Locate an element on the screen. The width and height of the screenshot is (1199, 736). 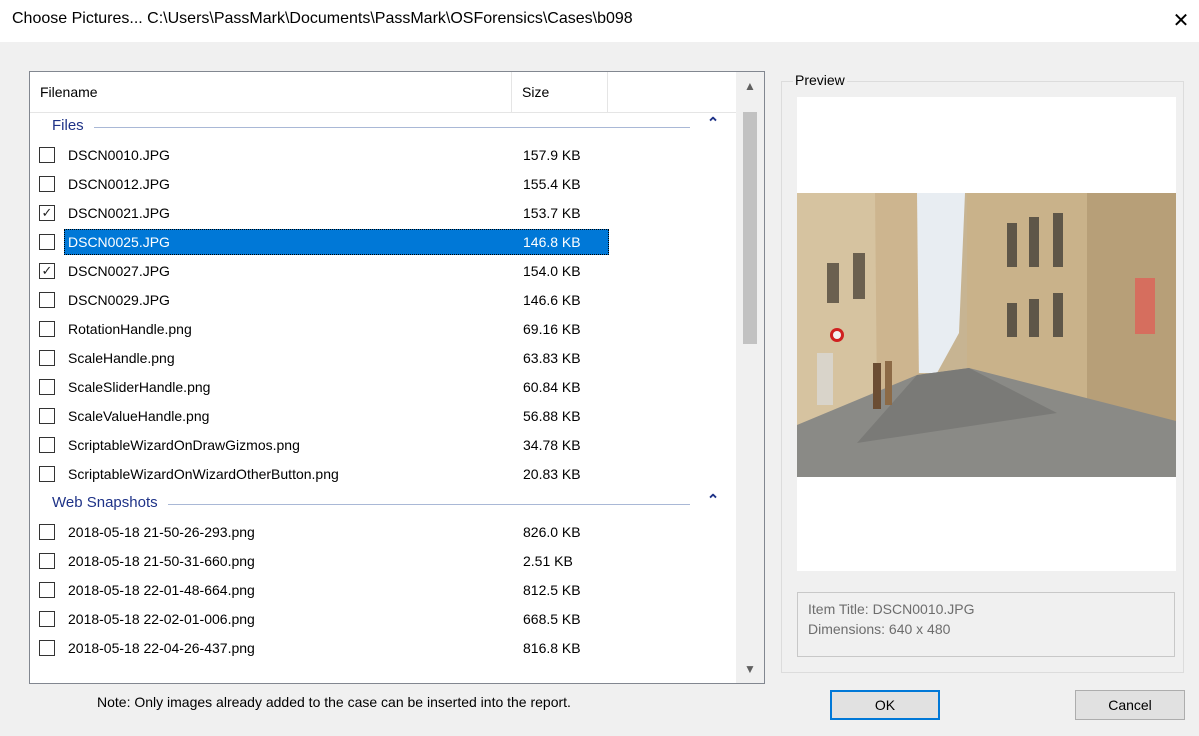
list-header: Filename Size is located at coordinates (383, 92).